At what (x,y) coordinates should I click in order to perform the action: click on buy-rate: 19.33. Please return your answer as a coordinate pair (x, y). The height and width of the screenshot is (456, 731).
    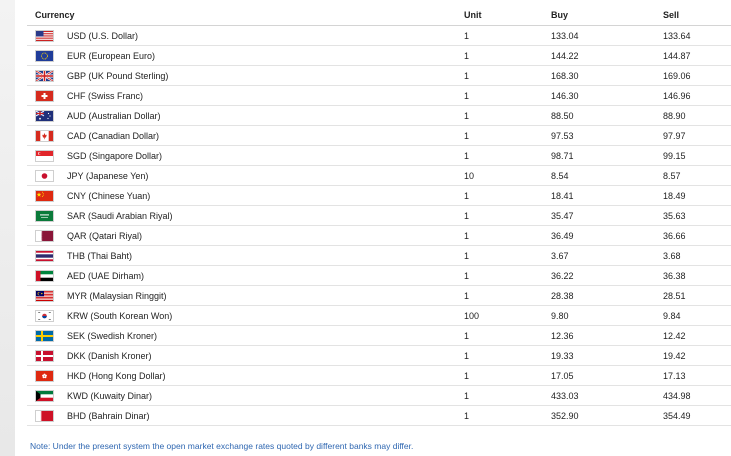
    Looking at the image, I should click on (607, 355).